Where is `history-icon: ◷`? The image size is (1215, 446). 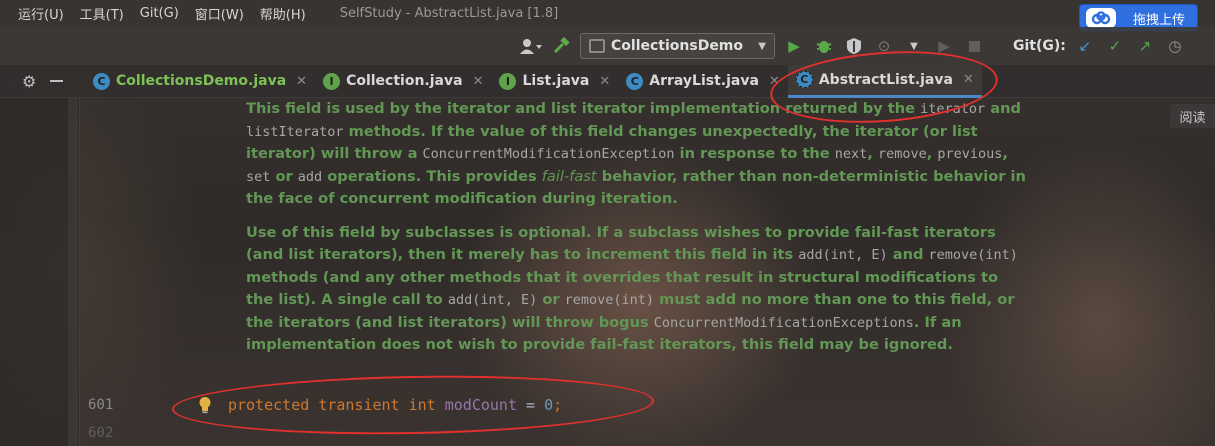
history-icon: ◷ is located at coordinates (1175, 46).